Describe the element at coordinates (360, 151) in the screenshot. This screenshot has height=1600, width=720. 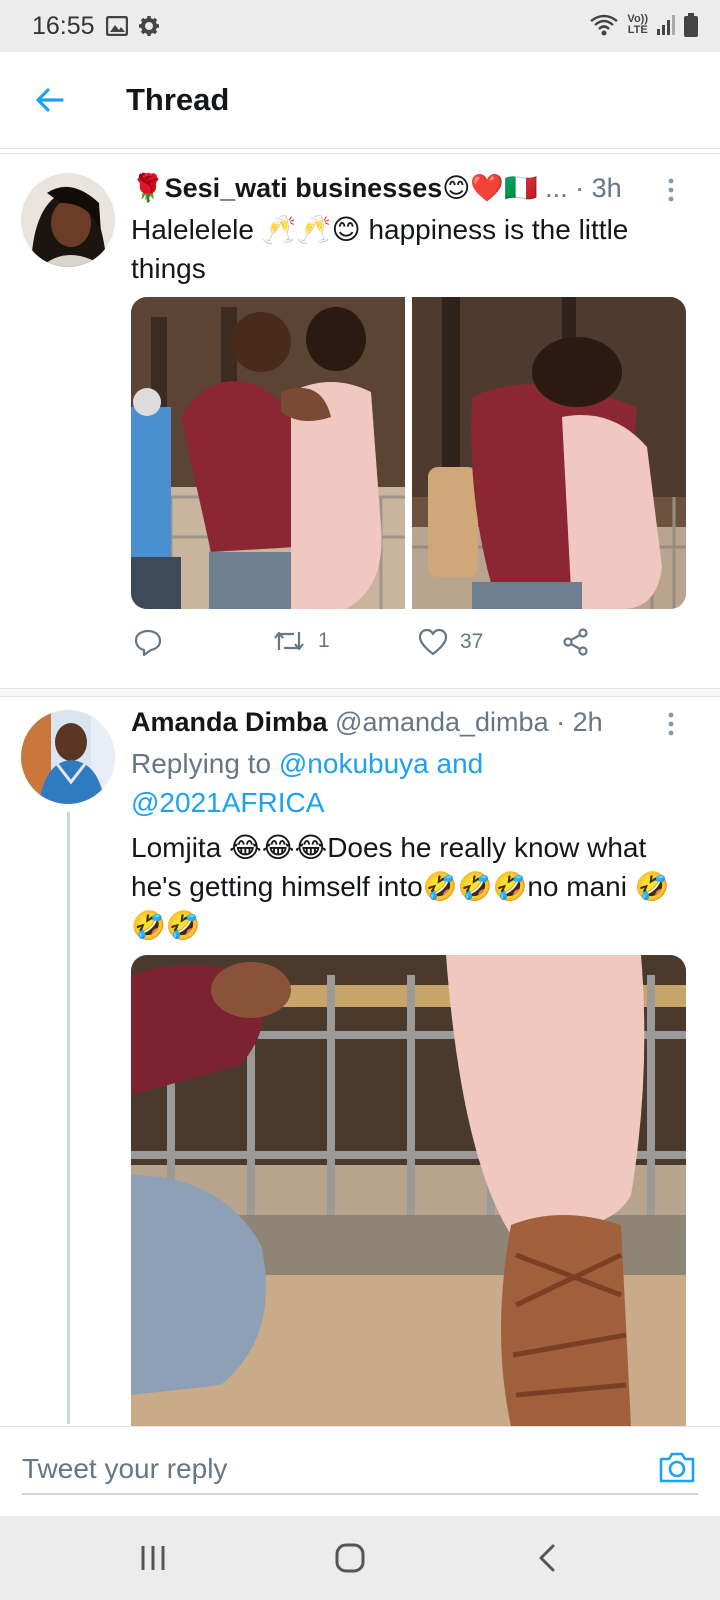
I see `header-divider` at that location.